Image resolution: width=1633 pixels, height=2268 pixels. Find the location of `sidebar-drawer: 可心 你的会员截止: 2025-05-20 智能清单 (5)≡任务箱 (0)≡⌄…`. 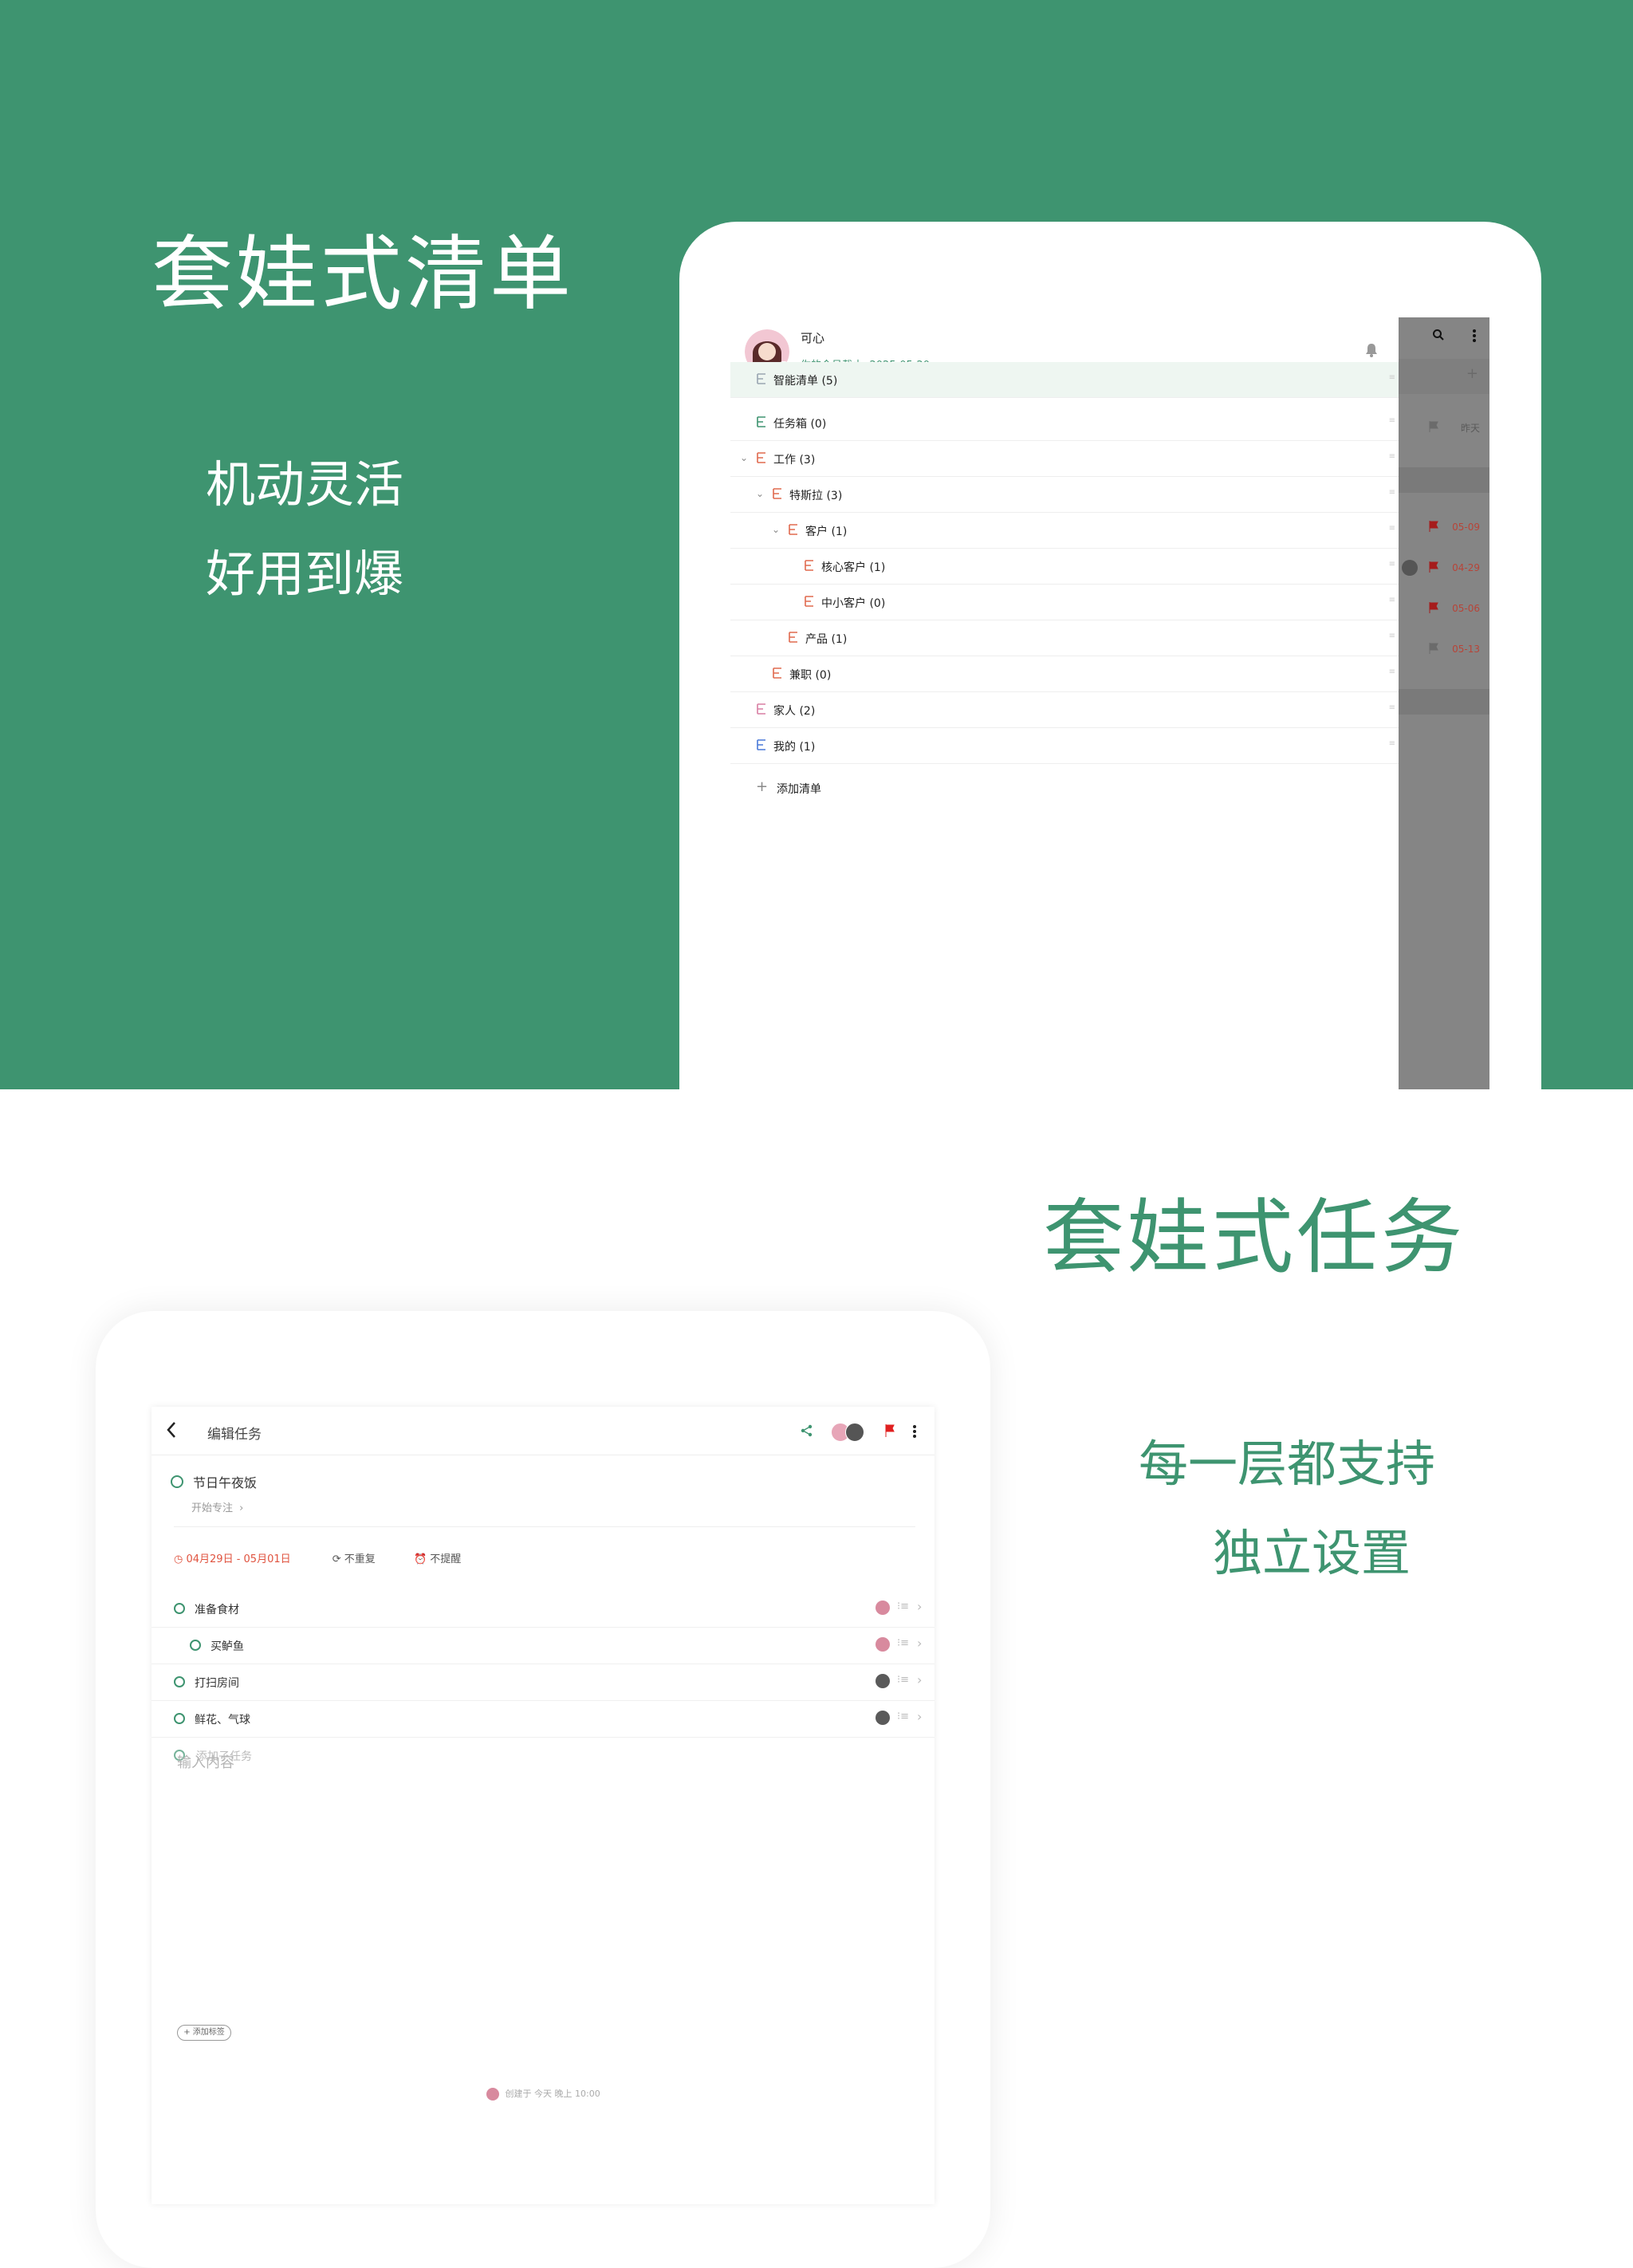

sidebar-drawer: 可心 你的会员截止: 2025-05-20 智能清单 (5)≡任务箱 (0)≡⌄… is located at coordinates (1064, 703).